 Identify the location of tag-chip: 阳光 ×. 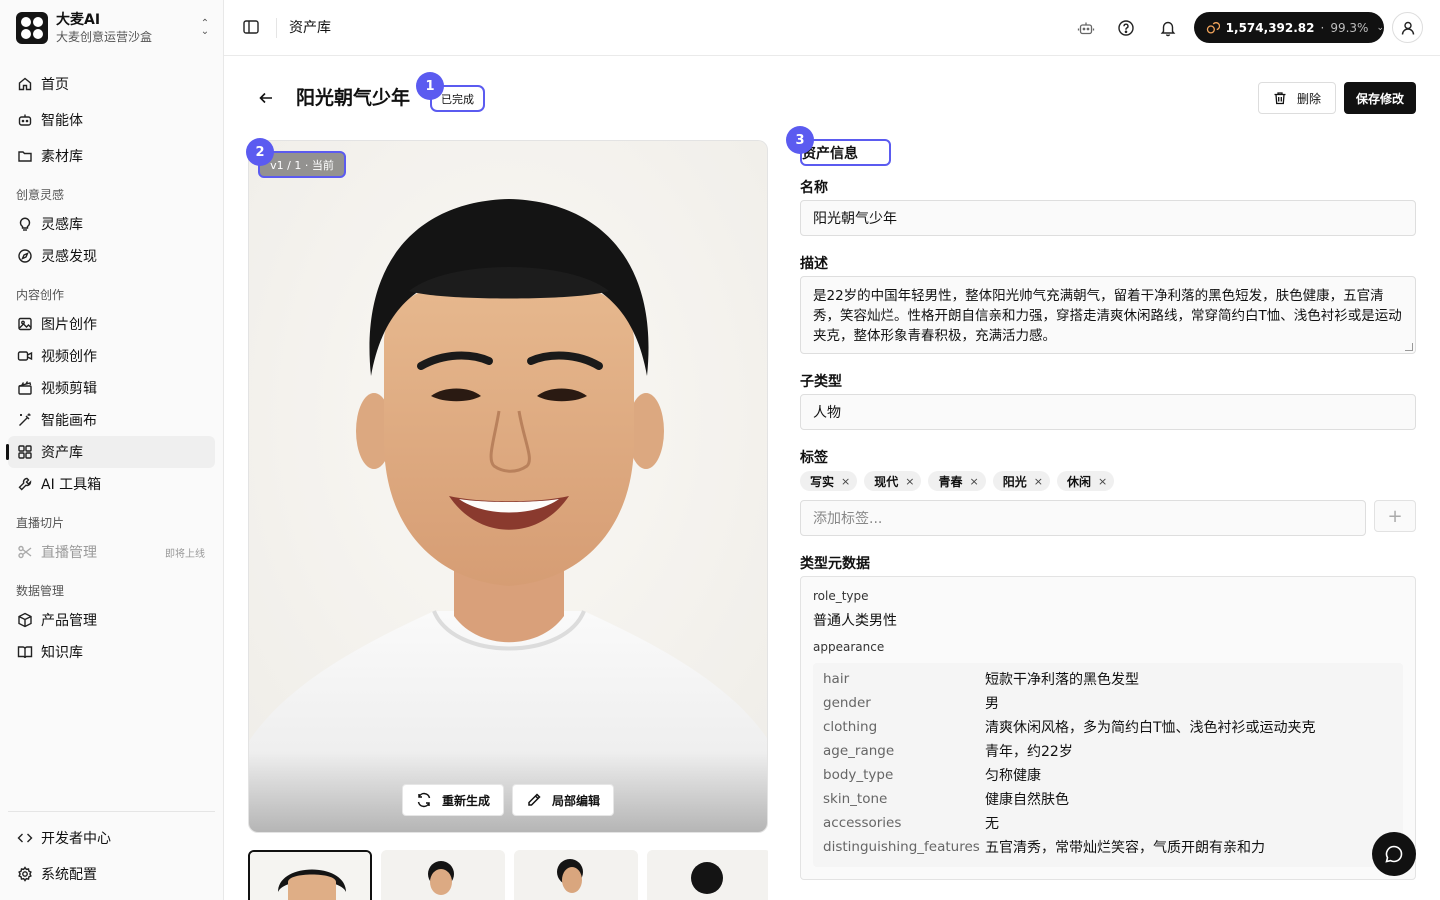
(1021, 481).